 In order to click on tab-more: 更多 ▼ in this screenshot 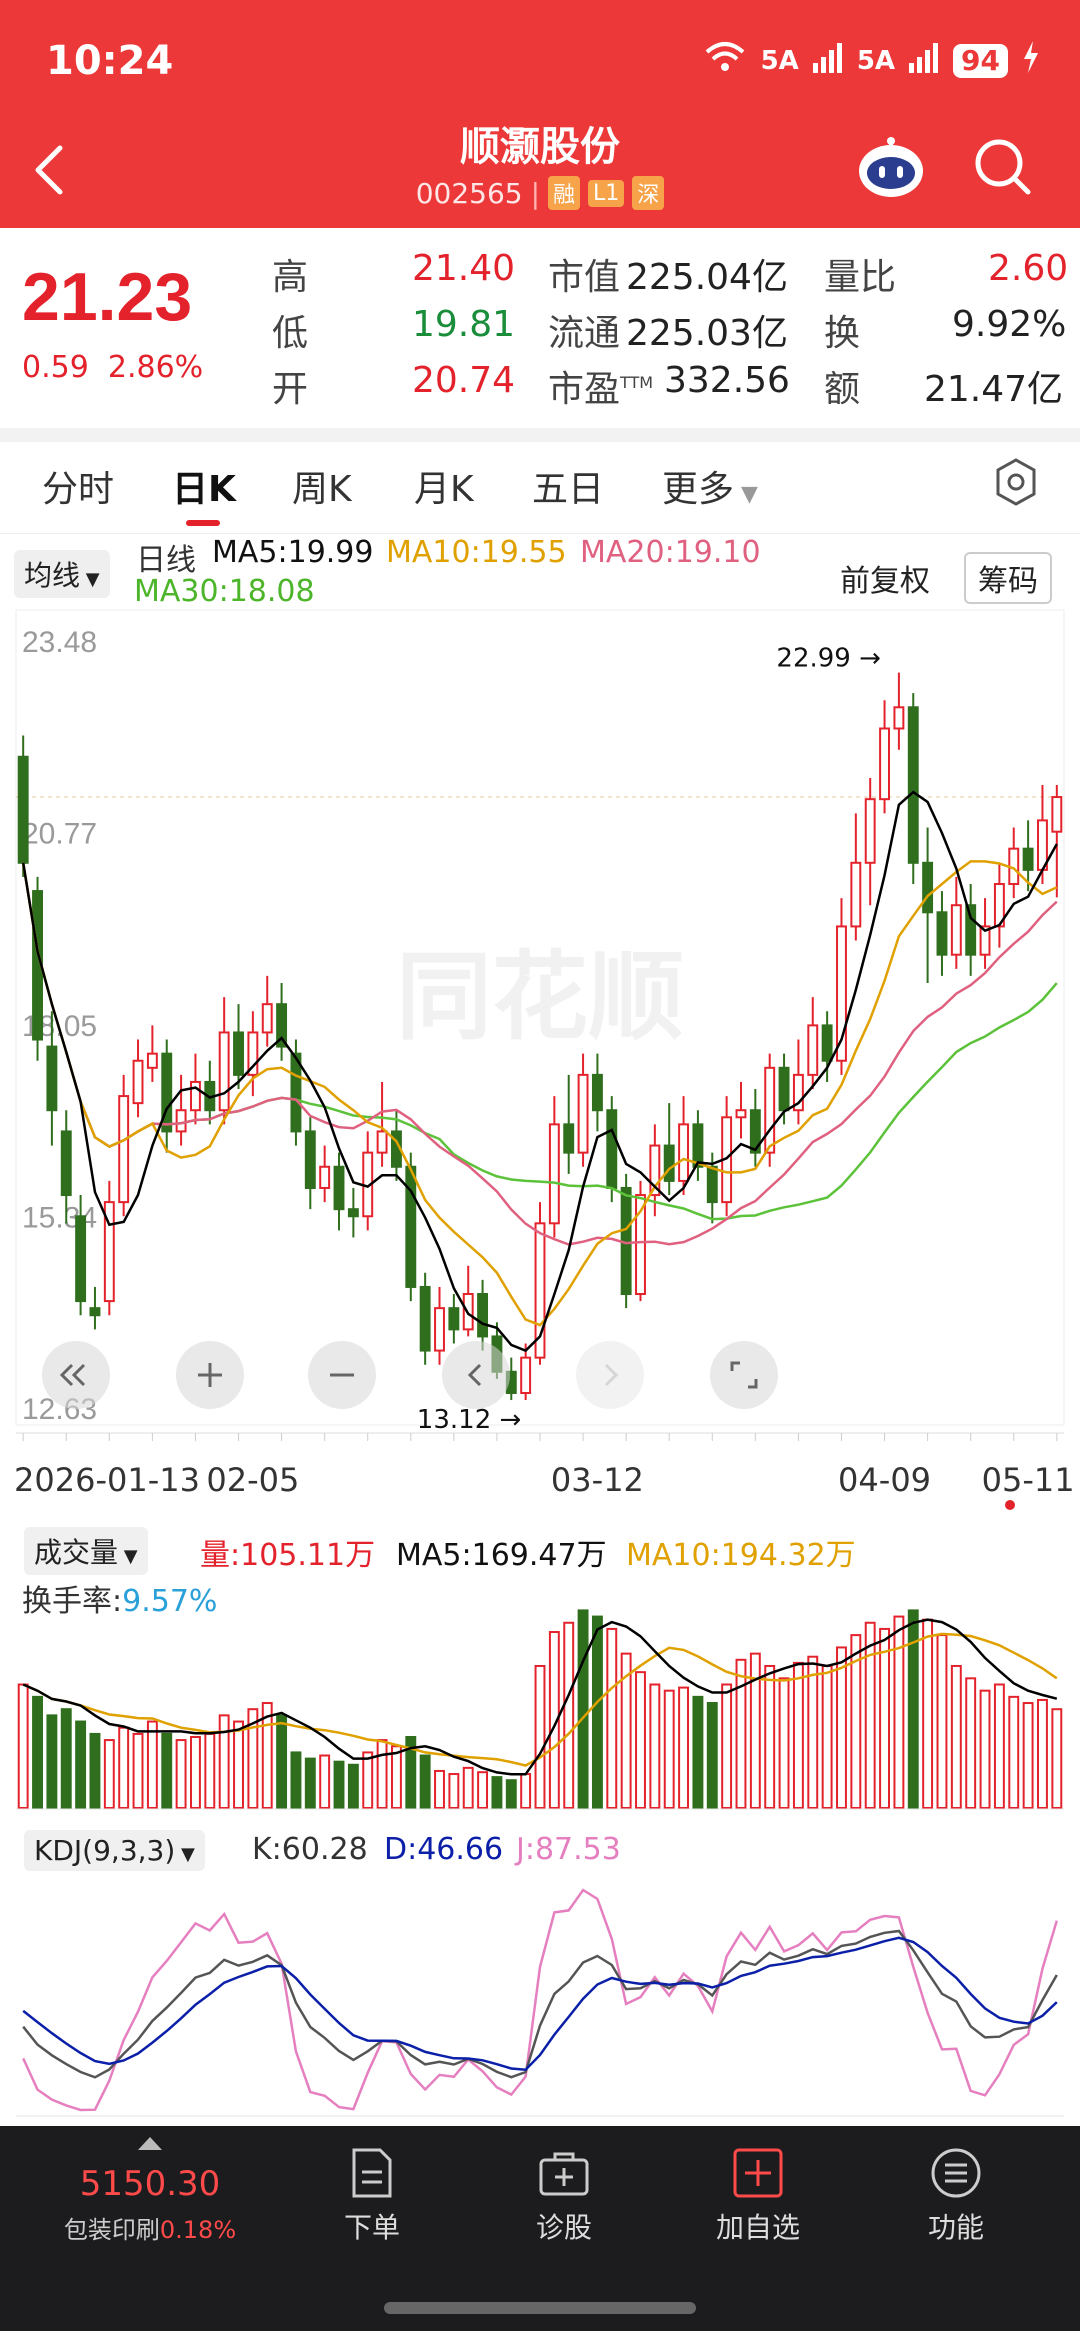, I will do `click(710, 486)`.